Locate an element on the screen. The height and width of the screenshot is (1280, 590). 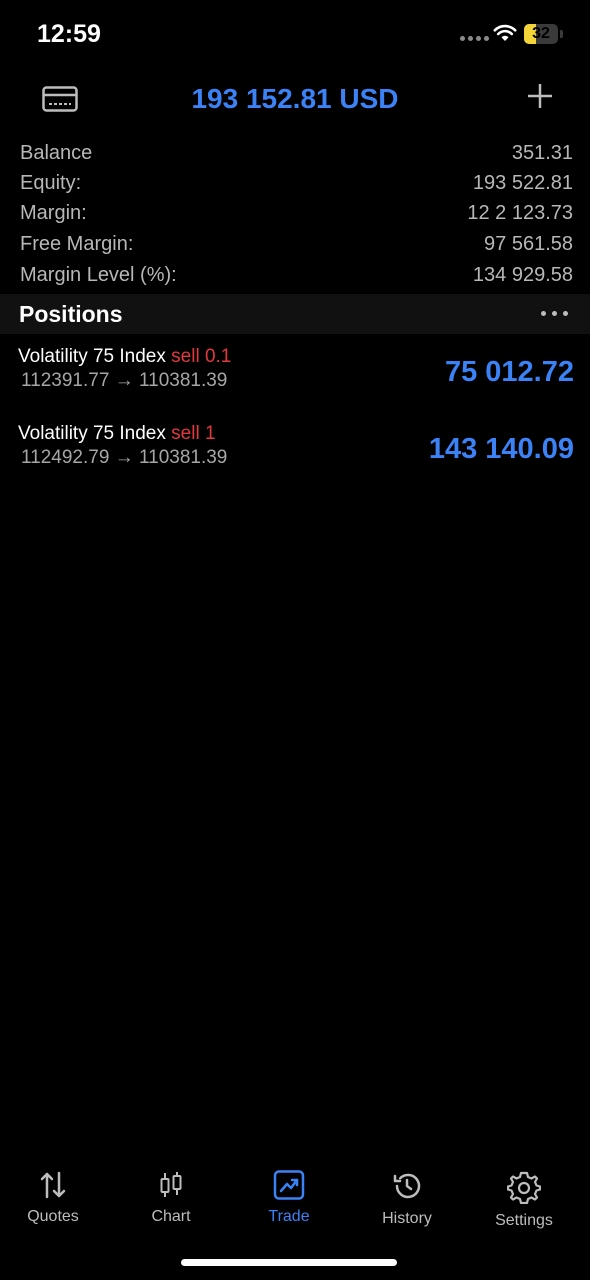
equity-value: 193 522.81 is located at coordinates (522, 183).